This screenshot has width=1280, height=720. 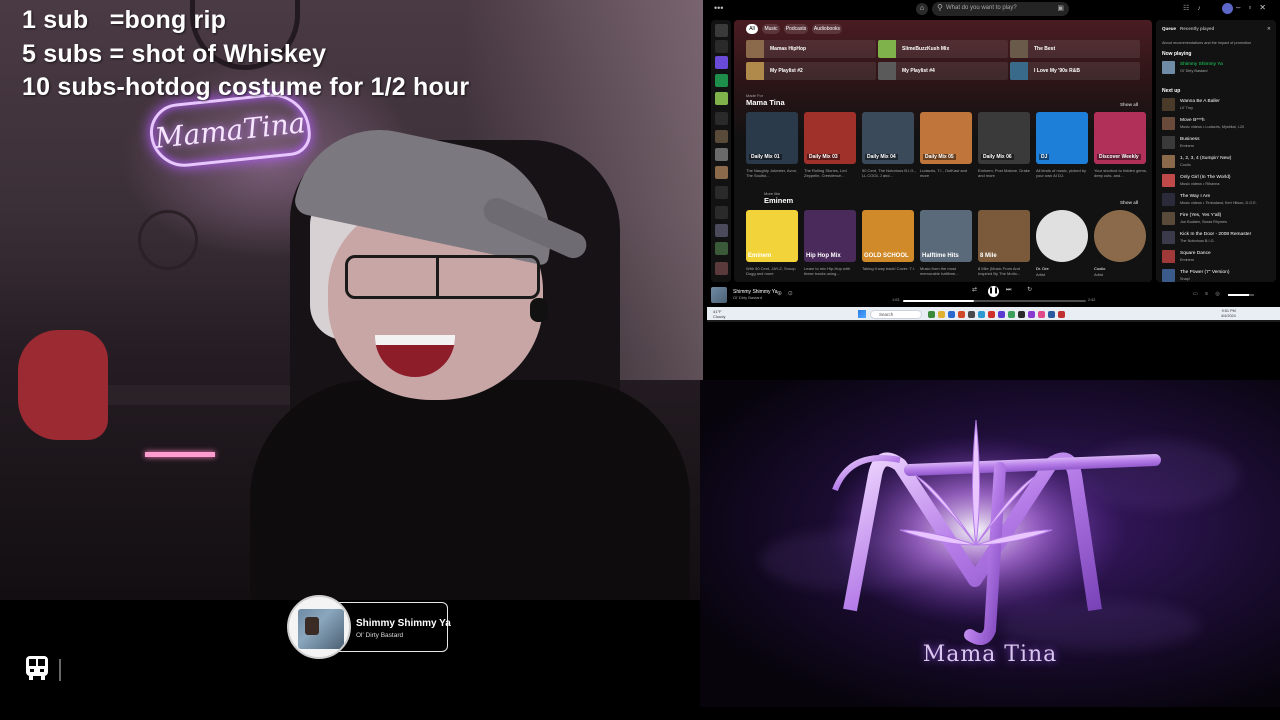 What do you see at coordinates (1022, 290) in the screenshot?
I see `skip-controls: ⏭ ↻` at bounding box center [1022, 290].